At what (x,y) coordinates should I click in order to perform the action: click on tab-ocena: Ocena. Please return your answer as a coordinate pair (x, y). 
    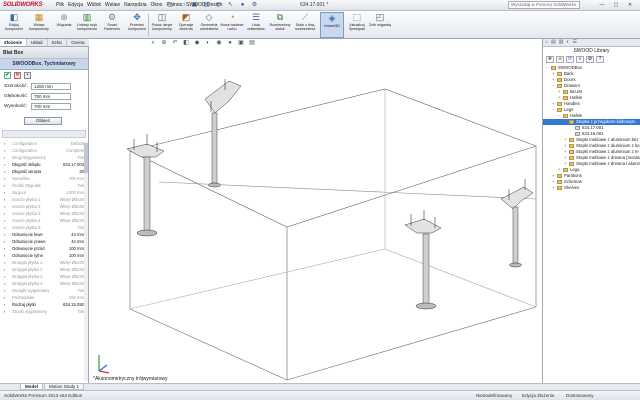
    Looking at the image, I should click on (78, 42).